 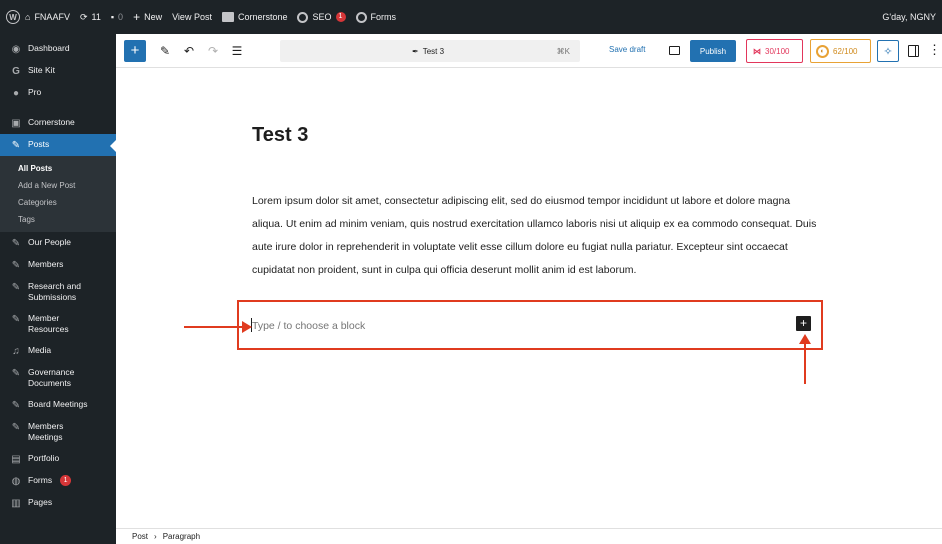 I want to click on ai-assistant-icon: ✧, so click(x=888, y=51).